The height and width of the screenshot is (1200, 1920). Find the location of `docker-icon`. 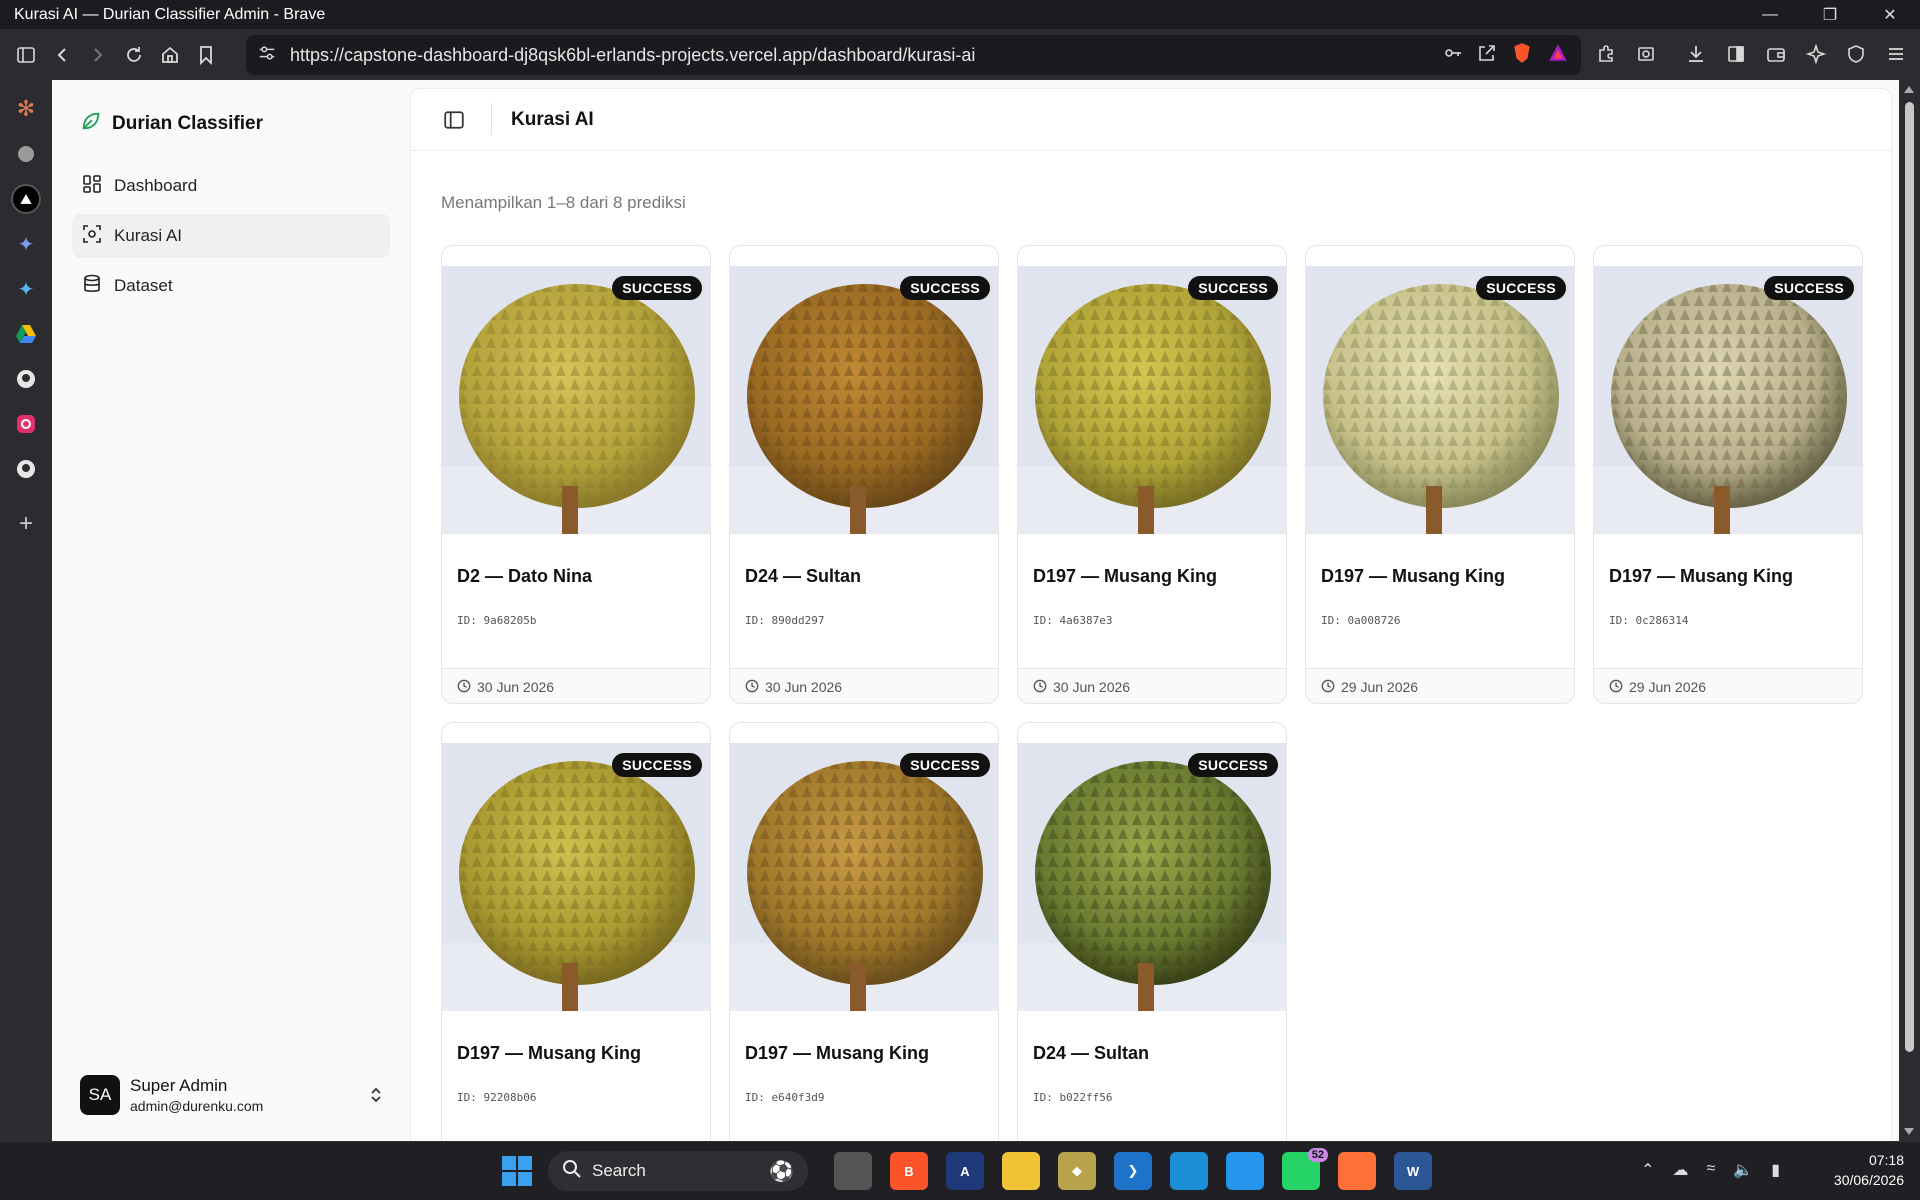

docker-icon is located at coordinates (1245, 1171).